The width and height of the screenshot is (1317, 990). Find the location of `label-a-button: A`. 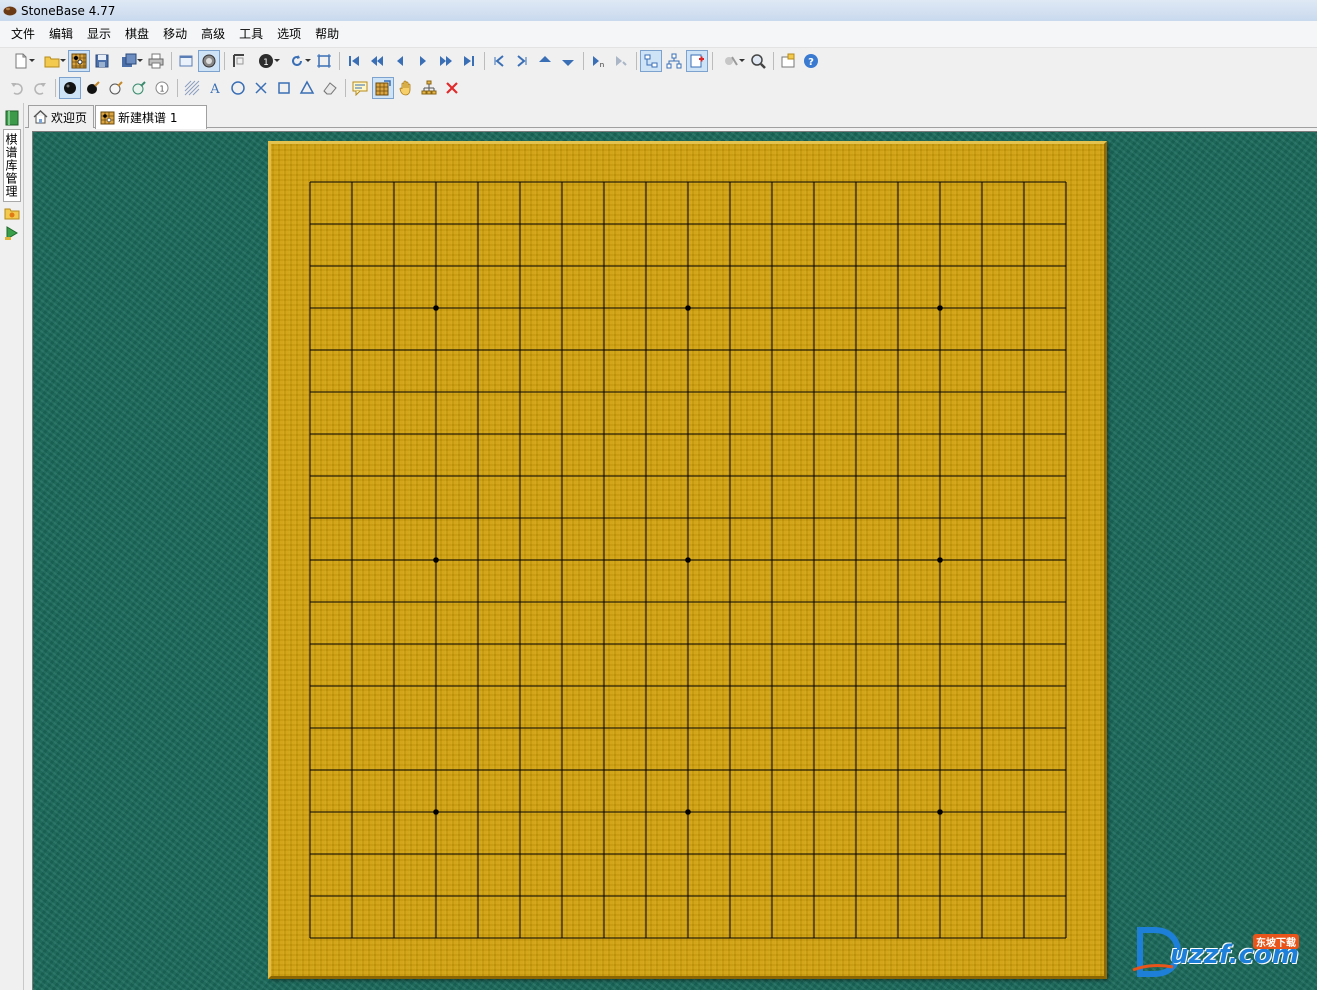

label-a-button: A is located at coordinates (215, 88).